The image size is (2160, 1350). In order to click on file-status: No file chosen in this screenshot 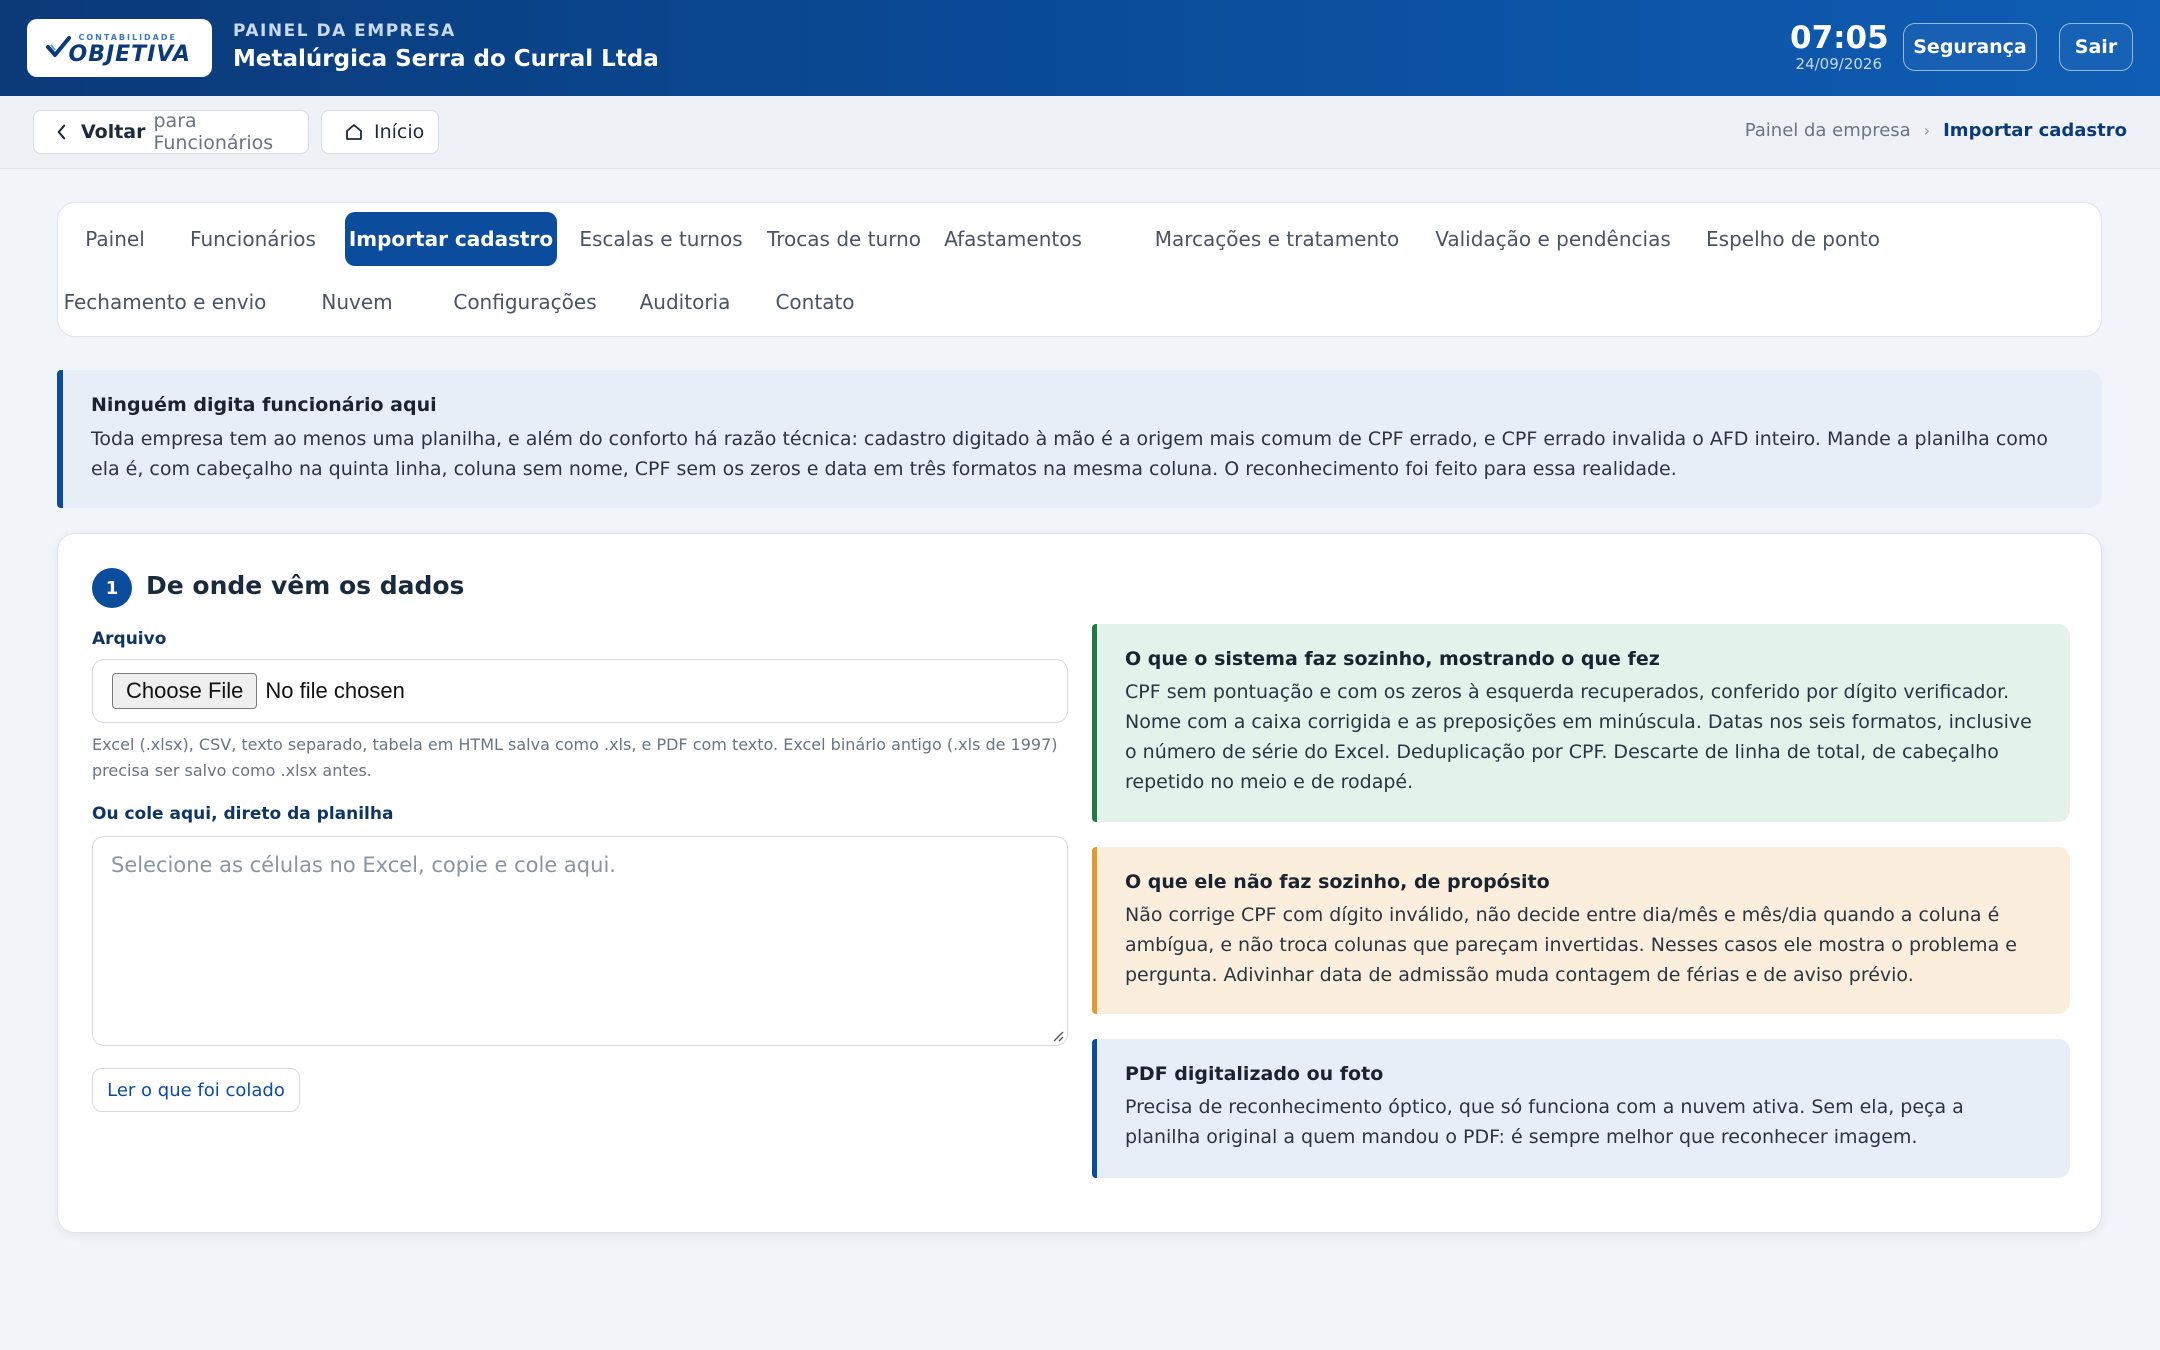, I will do `click(335, 690)`.